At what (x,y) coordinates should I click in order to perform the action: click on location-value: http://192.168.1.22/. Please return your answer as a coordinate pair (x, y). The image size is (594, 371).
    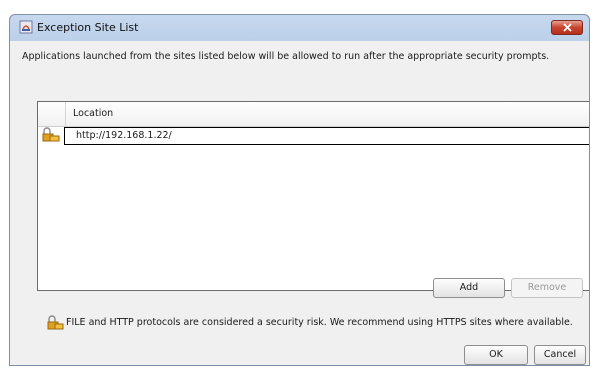
    Looking at the image, I should click on (124, 135).